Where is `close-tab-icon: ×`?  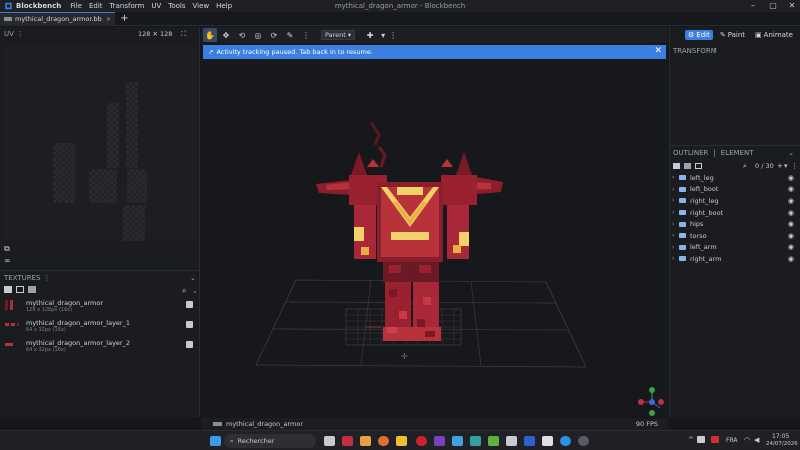
close-tab-icon: × is located at coordinates (108, 19).